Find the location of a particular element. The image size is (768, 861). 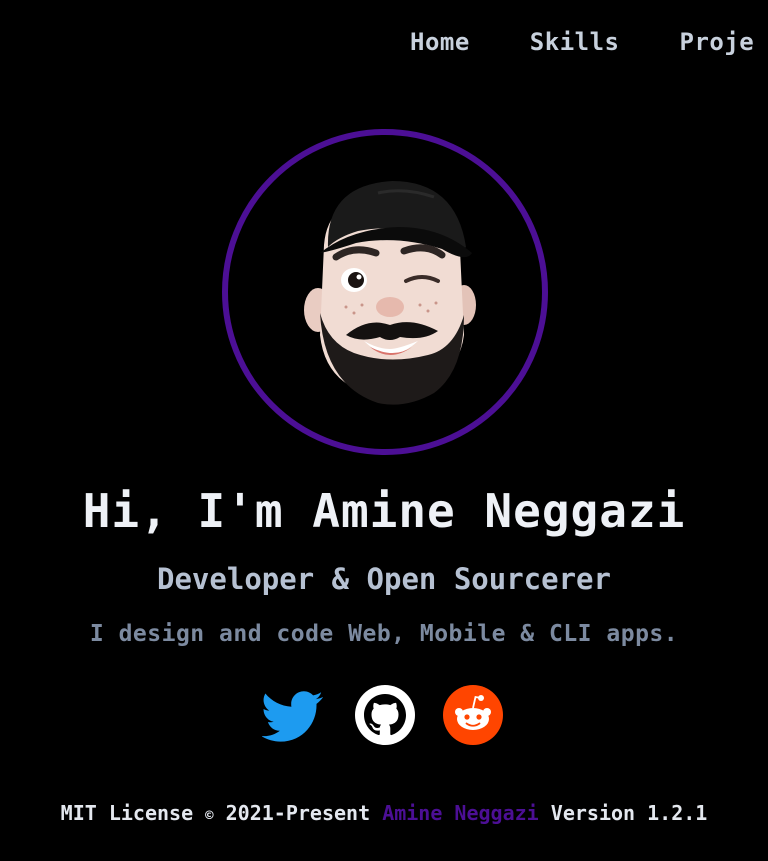

github-icon is located at coordinates (385, 715).